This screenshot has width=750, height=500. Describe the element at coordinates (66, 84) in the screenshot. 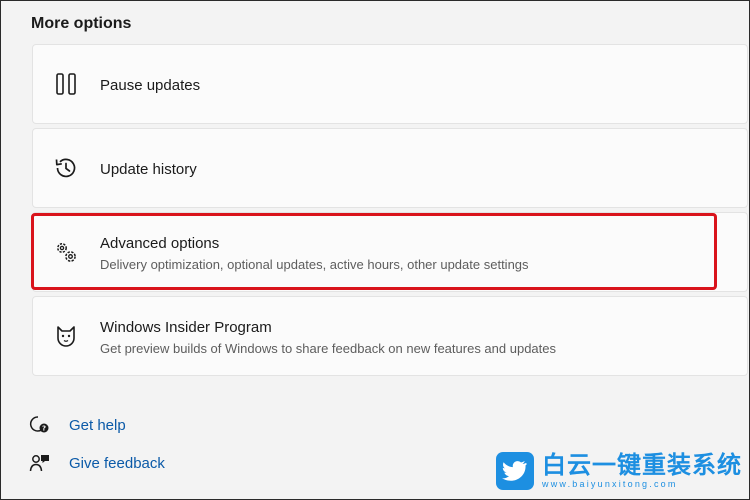

I see `pause-icon` at that location.